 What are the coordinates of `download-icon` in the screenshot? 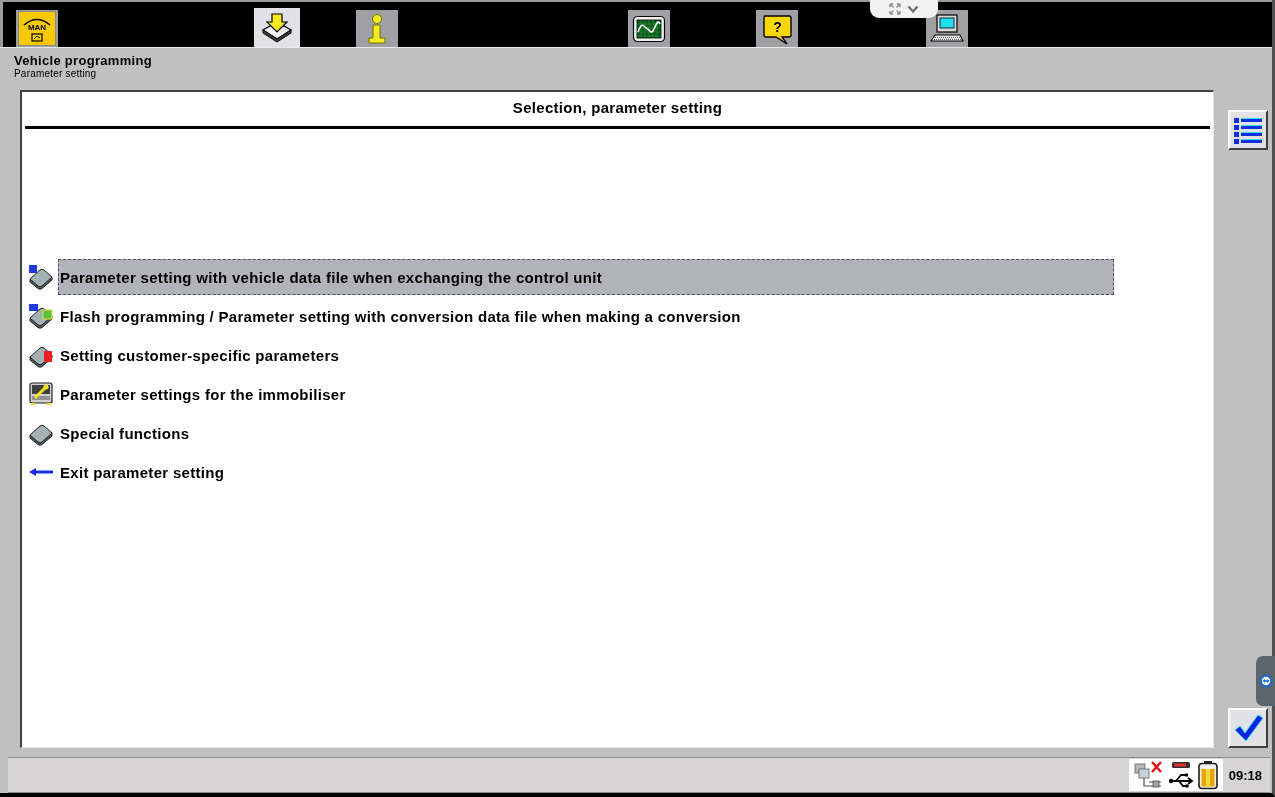 It's located at (277, 27).